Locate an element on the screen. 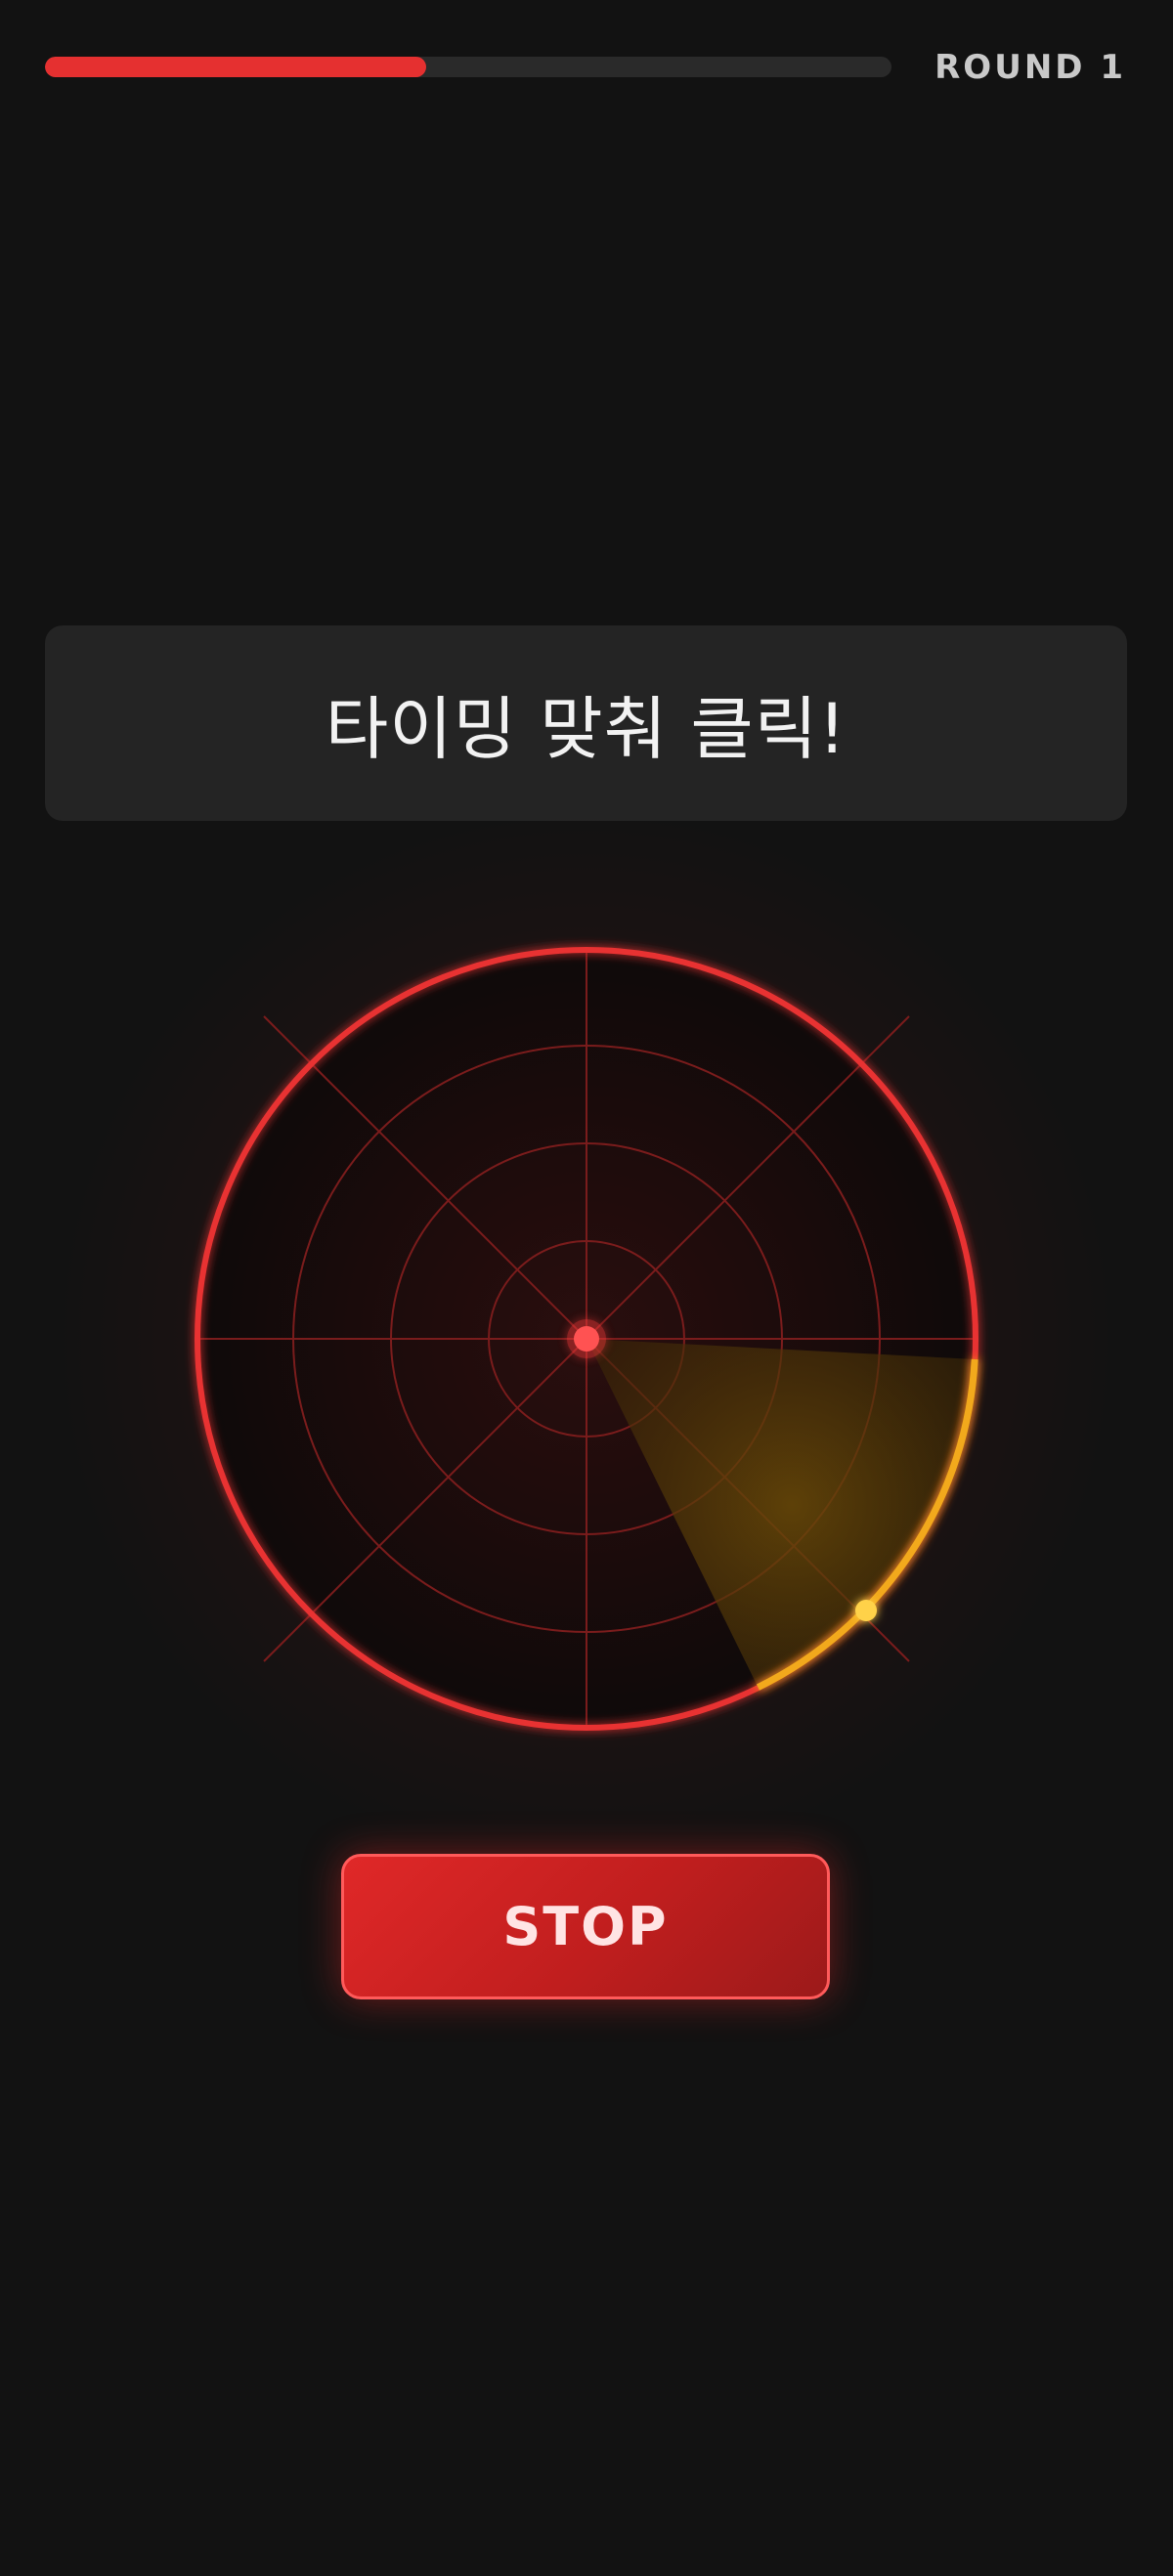  center-dot is located at coordinates (586, 1339).